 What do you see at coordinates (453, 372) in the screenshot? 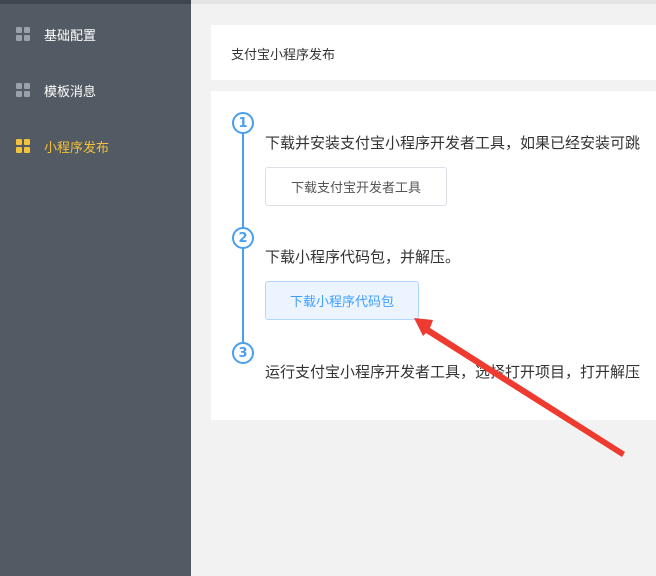
I see `step-text: 运行支付宝小程序开发者工具，选择打开项目，打开解压` at bounding box center [453, 372].